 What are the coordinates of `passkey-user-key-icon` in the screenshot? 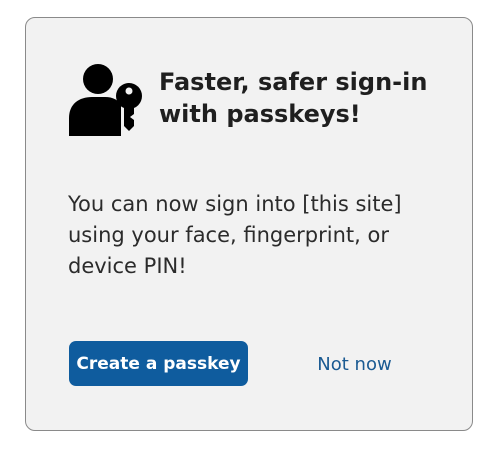 It's located at (106, 99).